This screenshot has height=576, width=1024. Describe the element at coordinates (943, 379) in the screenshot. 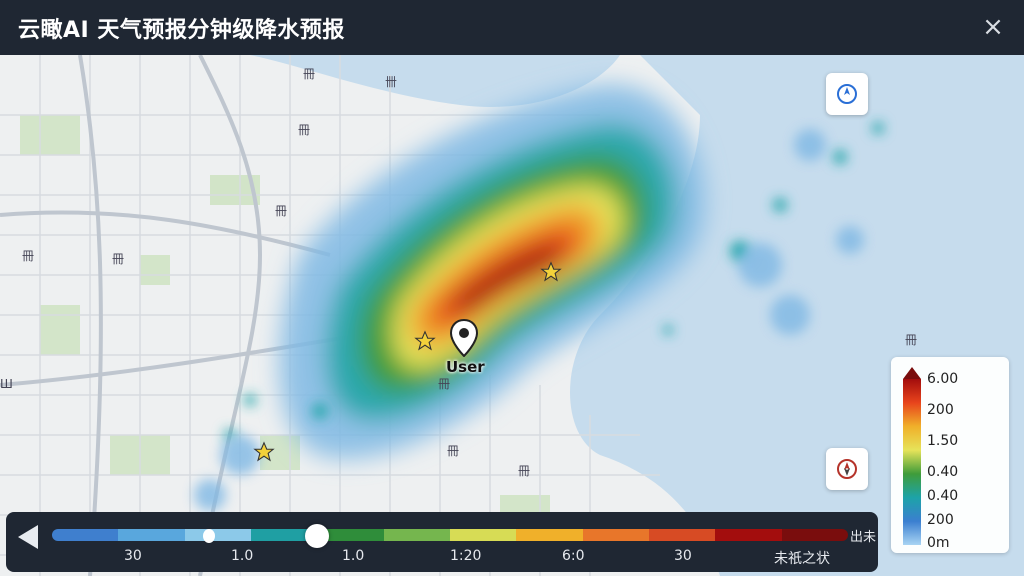

I see `legend-value: 6.00` at that location.